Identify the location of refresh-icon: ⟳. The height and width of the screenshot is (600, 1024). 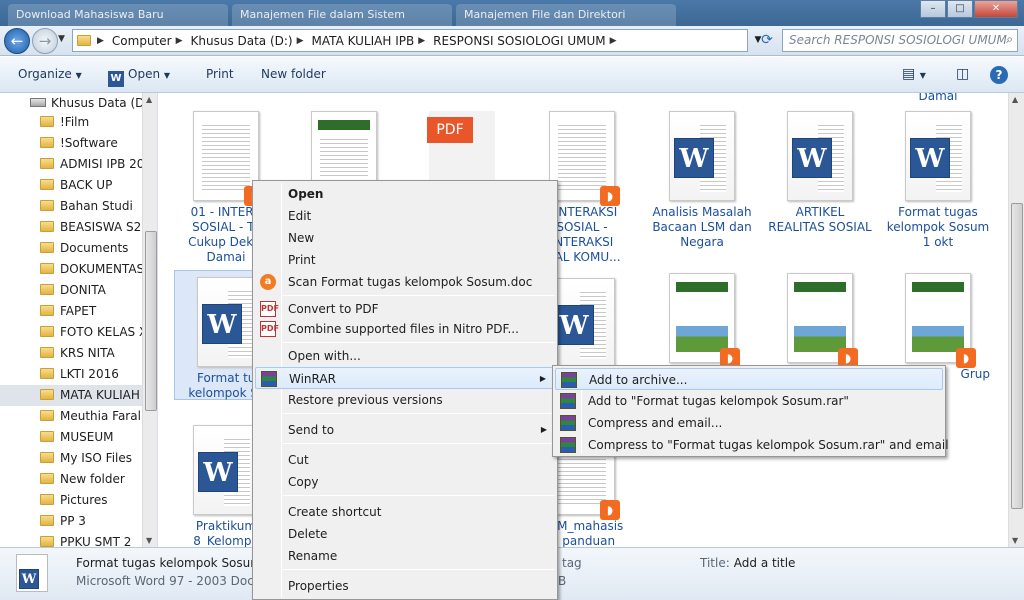
(767, 40).